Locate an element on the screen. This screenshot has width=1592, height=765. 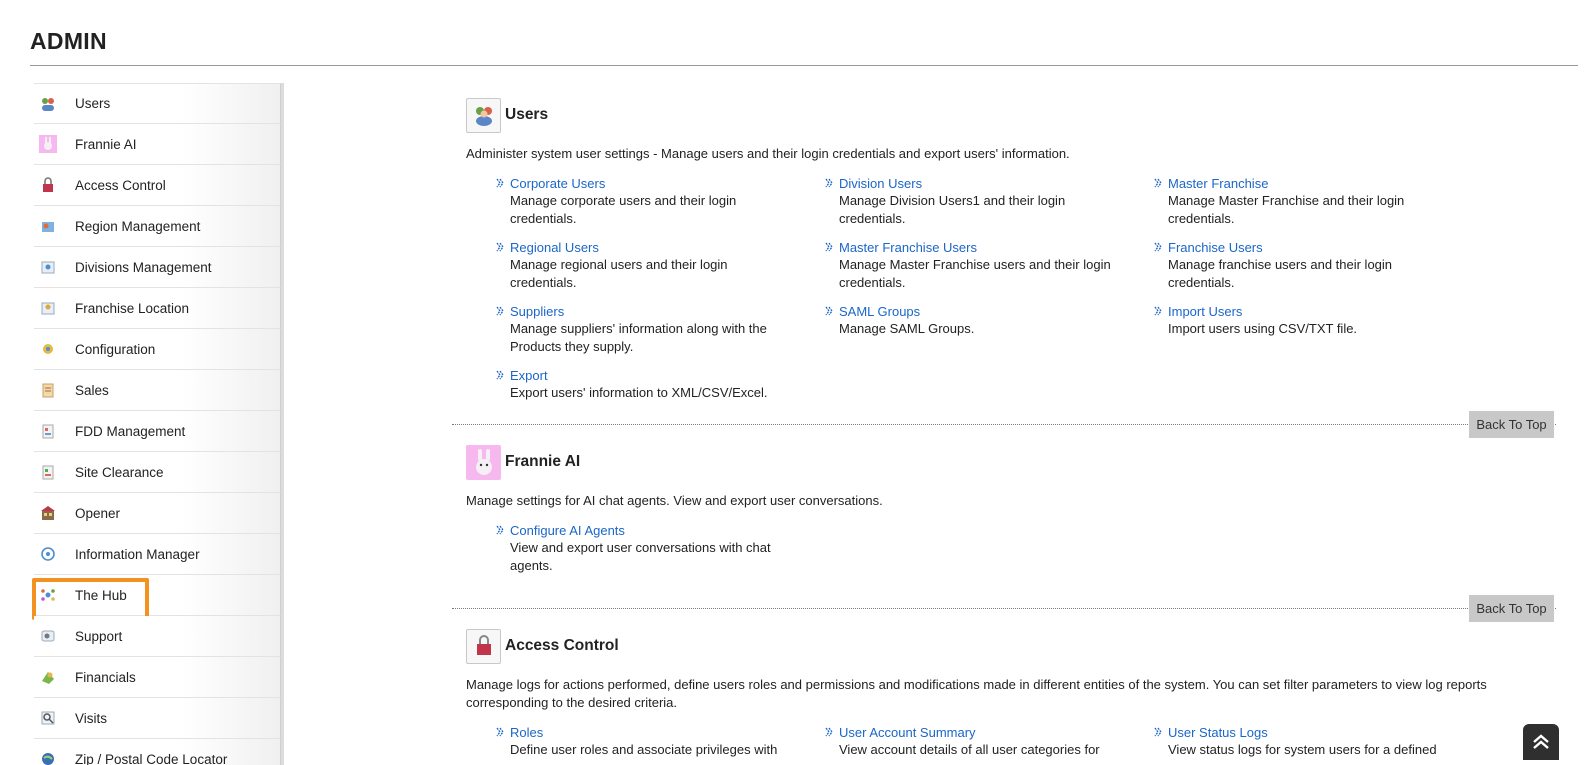
roles-link: Roles is located at coordinates (653, 732).